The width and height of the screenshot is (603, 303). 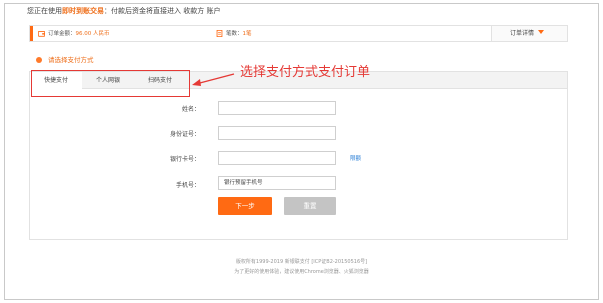 I want to click on payment-method-heading: 请选择支付方式, so click(x=65, y=59).